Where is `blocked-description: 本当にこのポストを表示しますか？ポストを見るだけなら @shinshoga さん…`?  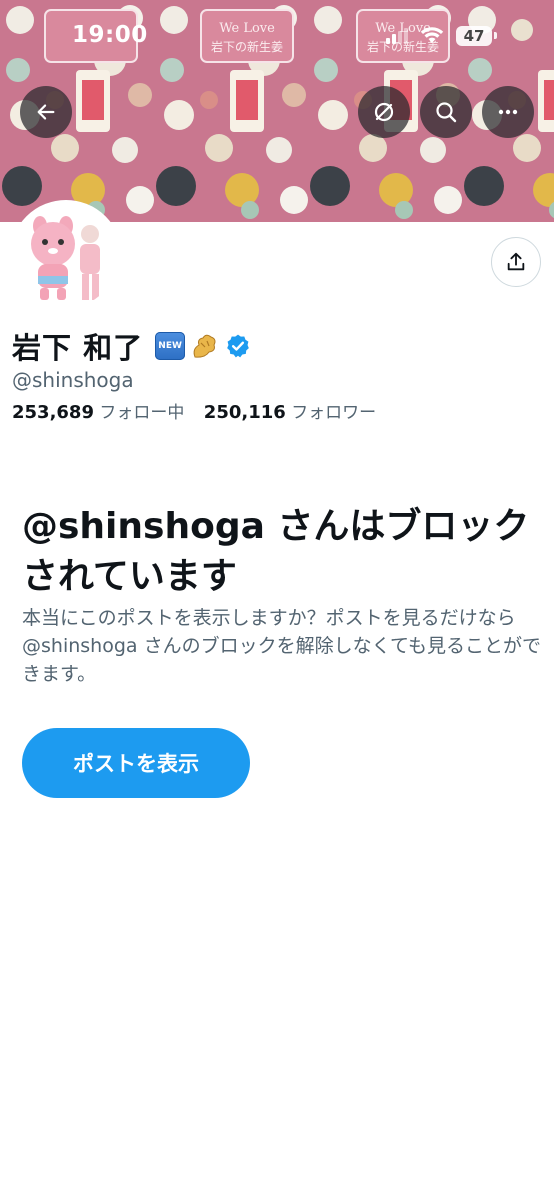 blocked-description: 本当にこのポストを表示しますか？ポストを見るだけなら @shinshoga さん… is located at coordinates (282, 646).